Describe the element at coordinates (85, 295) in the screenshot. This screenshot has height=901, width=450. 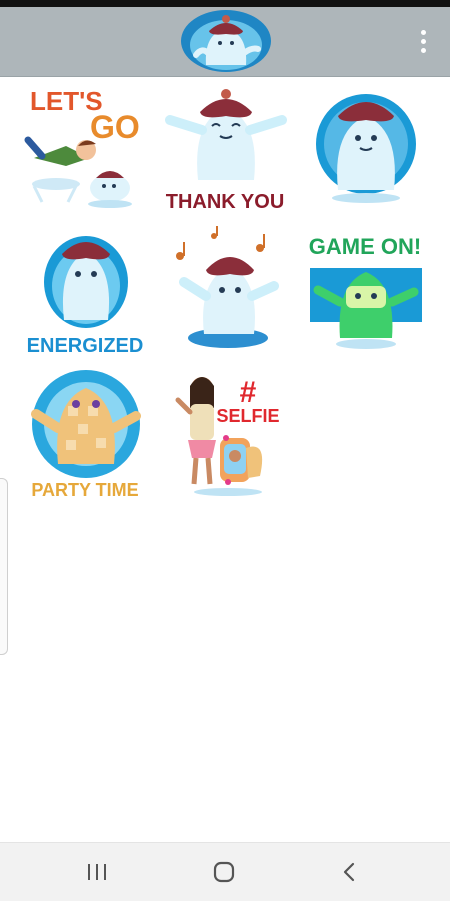
I see `sticker-energized: ENERGIZED` at that location.